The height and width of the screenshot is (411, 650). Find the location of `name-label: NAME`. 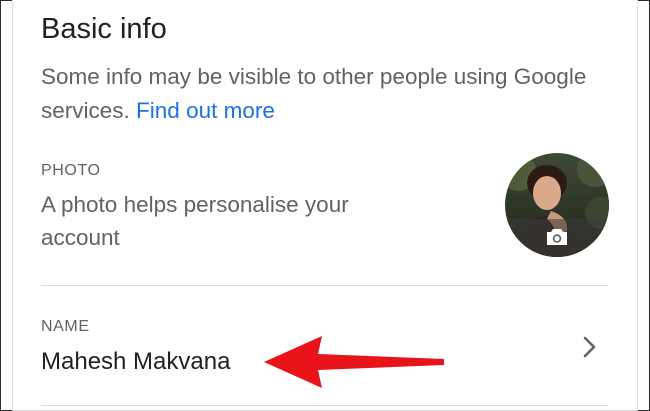

name-label: NAME is located at coordinates (65, 326).